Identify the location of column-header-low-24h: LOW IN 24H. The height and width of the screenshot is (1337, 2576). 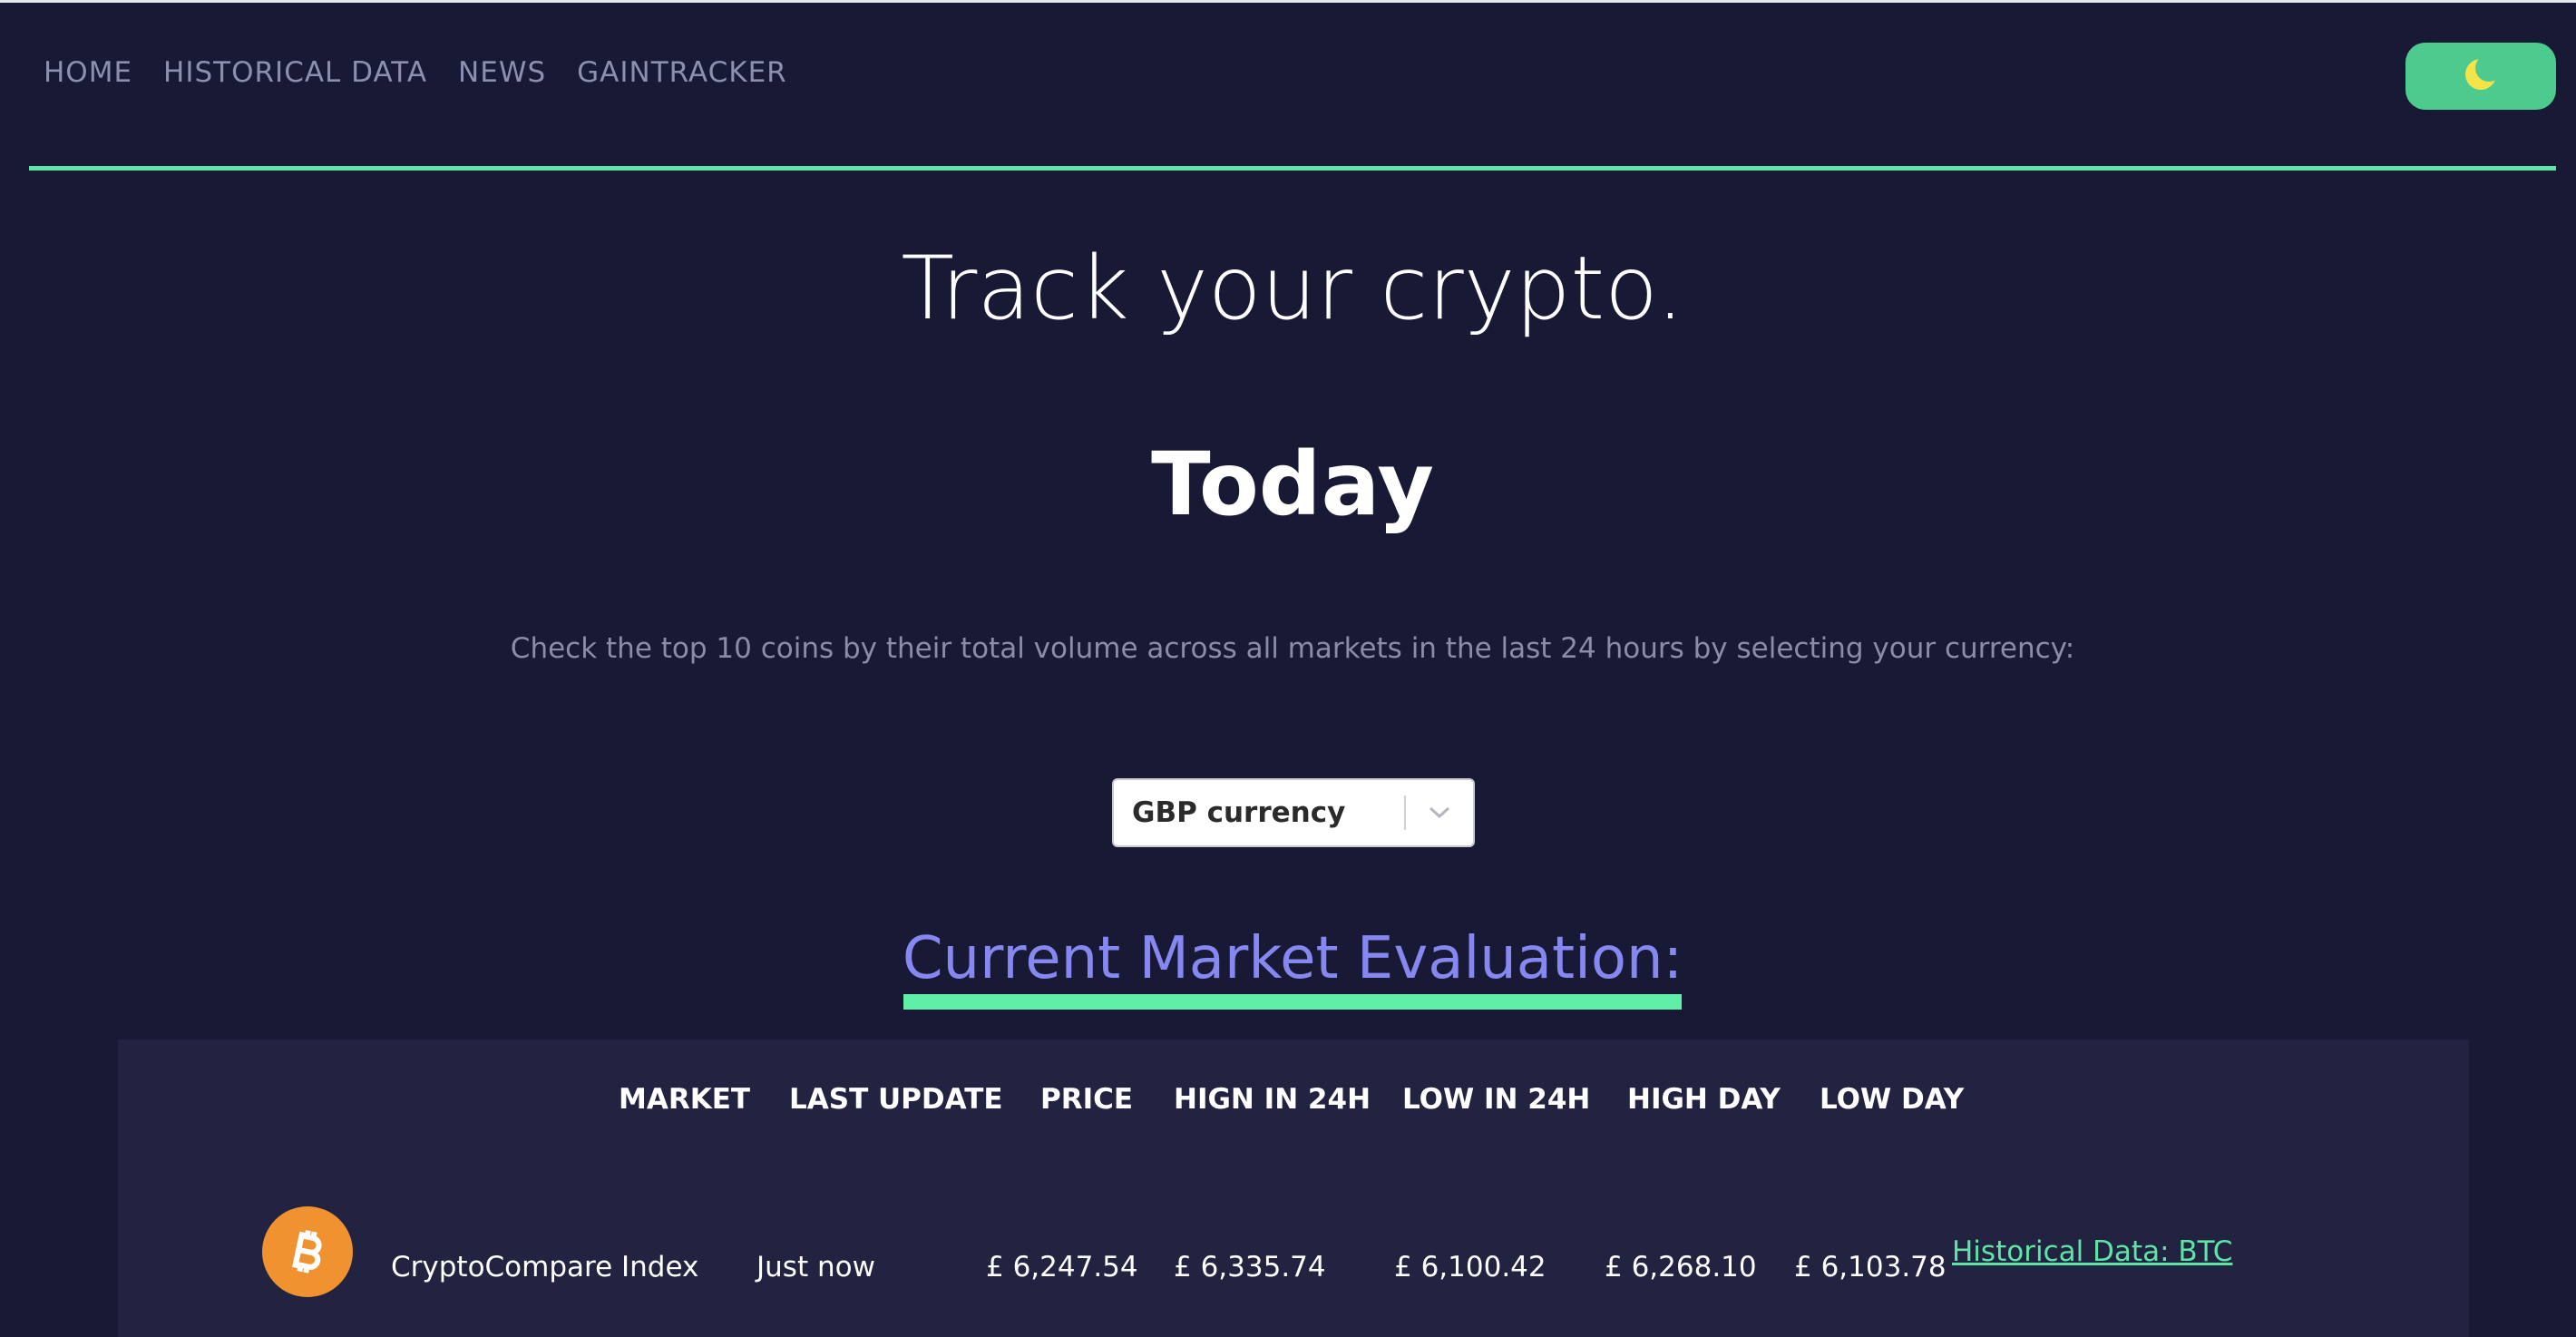
(1496, 1100).